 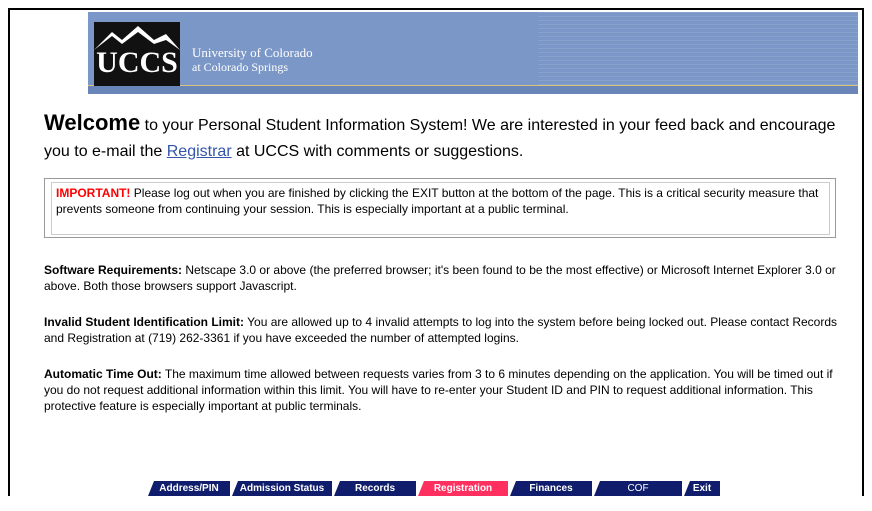 What do you see at coordinates (282, 488) in the screenshot?
I see `tab-admission-status: Admission Status` at bounding box center [282, 488].